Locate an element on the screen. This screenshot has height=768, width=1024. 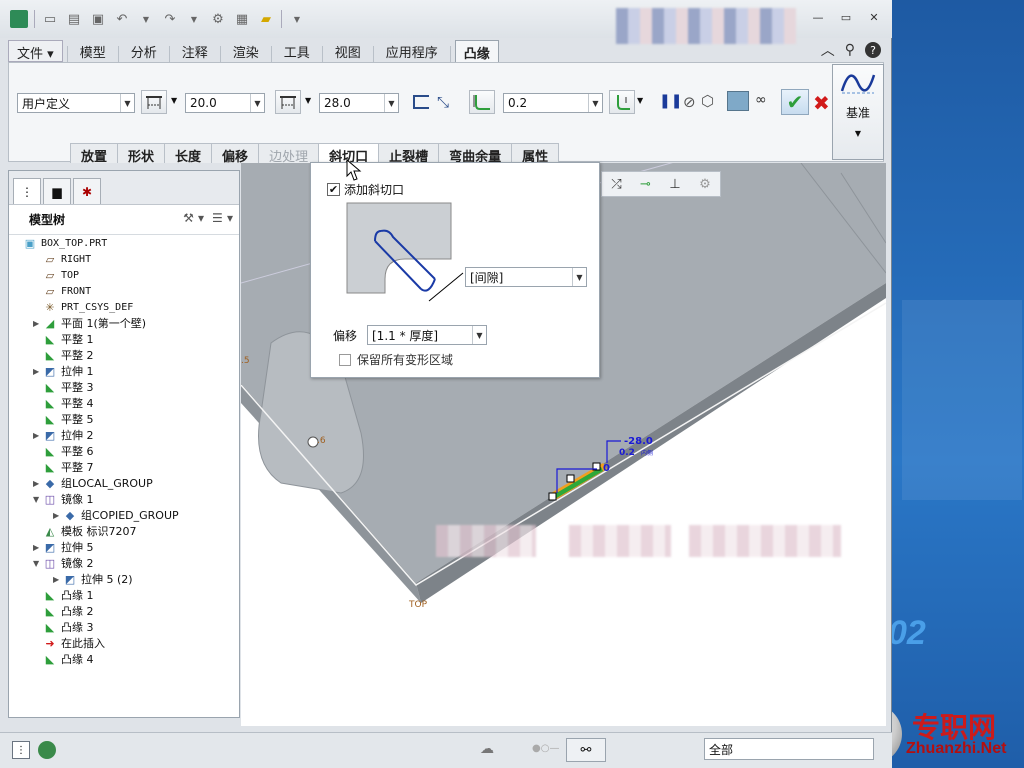
bend-radius-icon is located at coordinates (482, 102).